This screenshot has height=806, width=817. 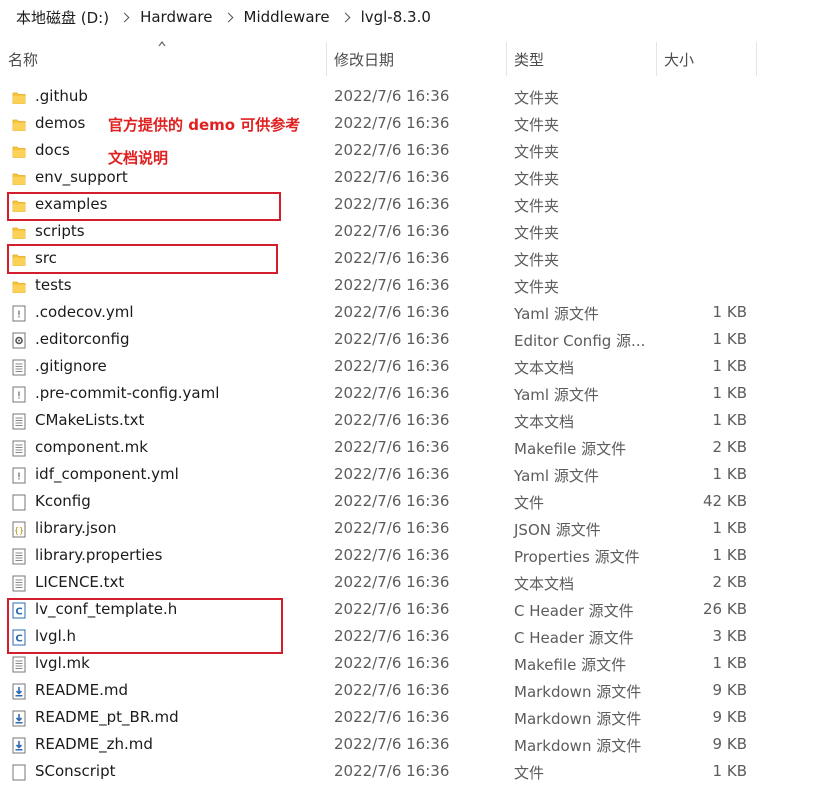 I want to click on file-name: .pre-commit-config.yaml, so click(x=127, y=393).